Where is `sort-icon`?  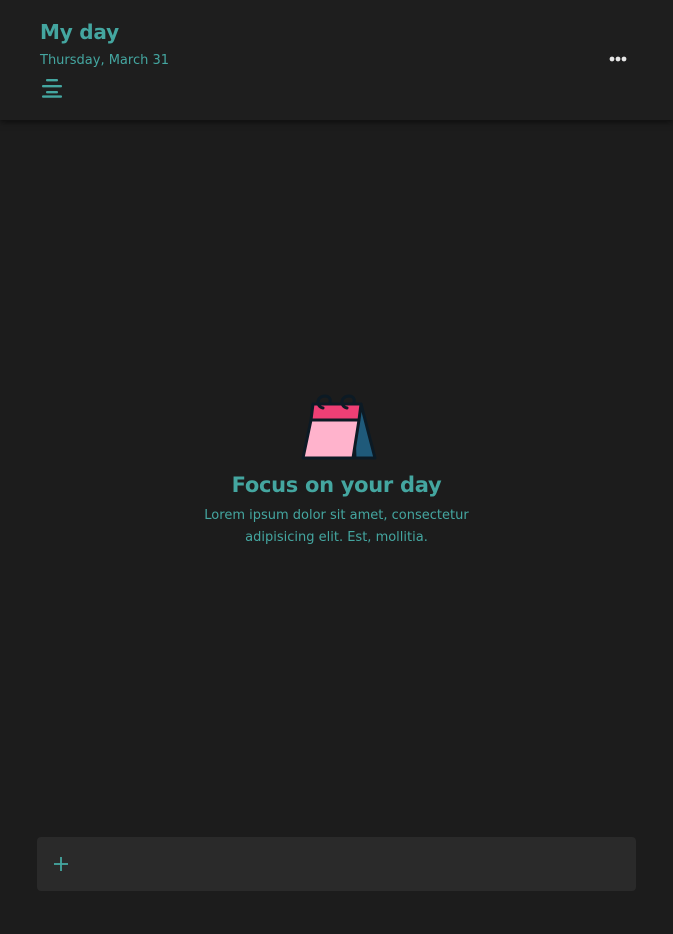
sort-icon is located at coordinates (52, 88).